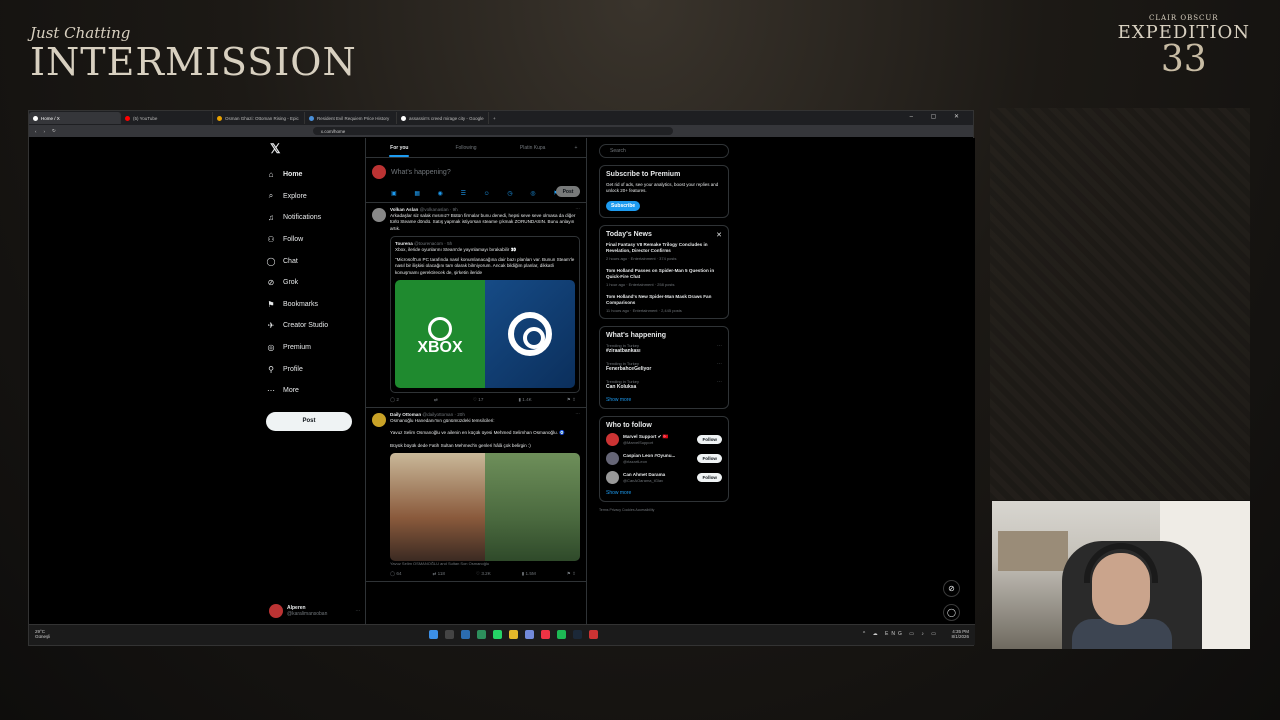 This screenshot has width=1280, height=720. What do you see at coordinates (394, 400) in the screenshot?
I see `reply-button: ◯ 2` at bounding box center [394, 400].